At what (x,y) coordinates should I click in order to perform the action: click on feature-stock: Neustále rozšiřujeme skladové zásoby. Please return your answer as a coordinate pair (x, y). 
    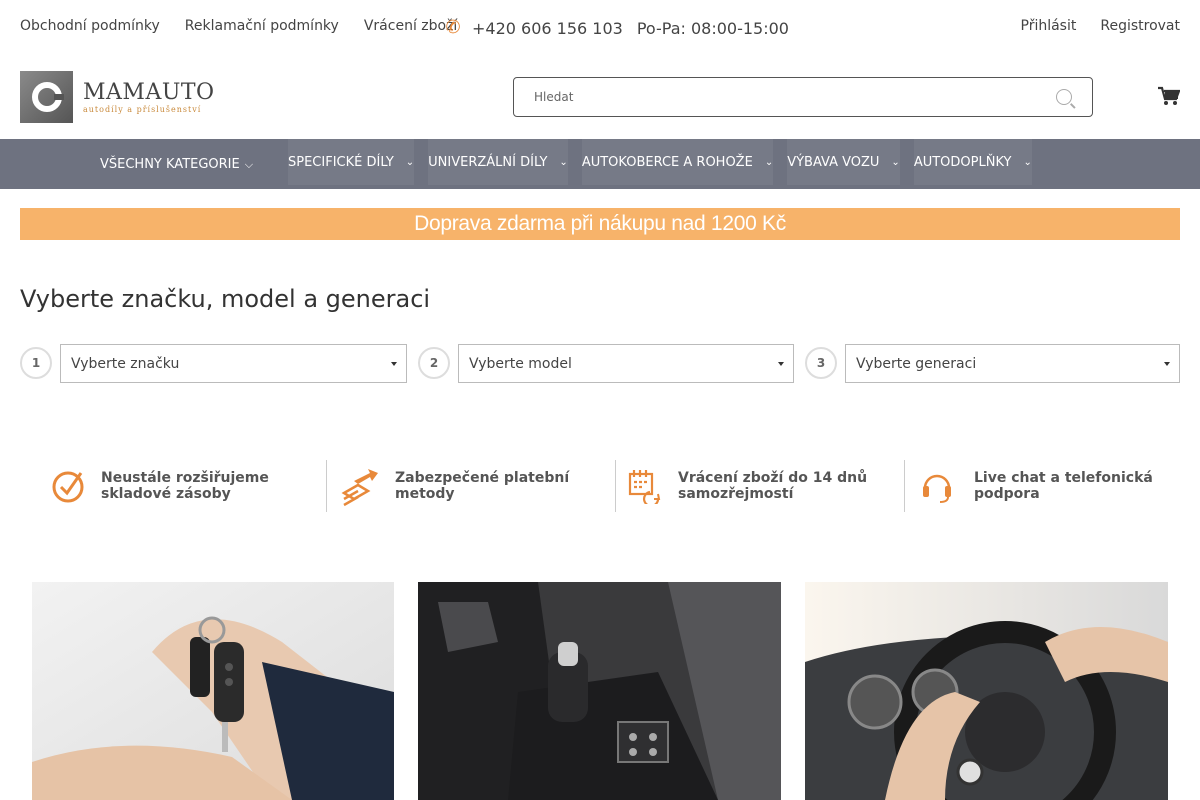
    Looking at the image, I should click on (187, 486).